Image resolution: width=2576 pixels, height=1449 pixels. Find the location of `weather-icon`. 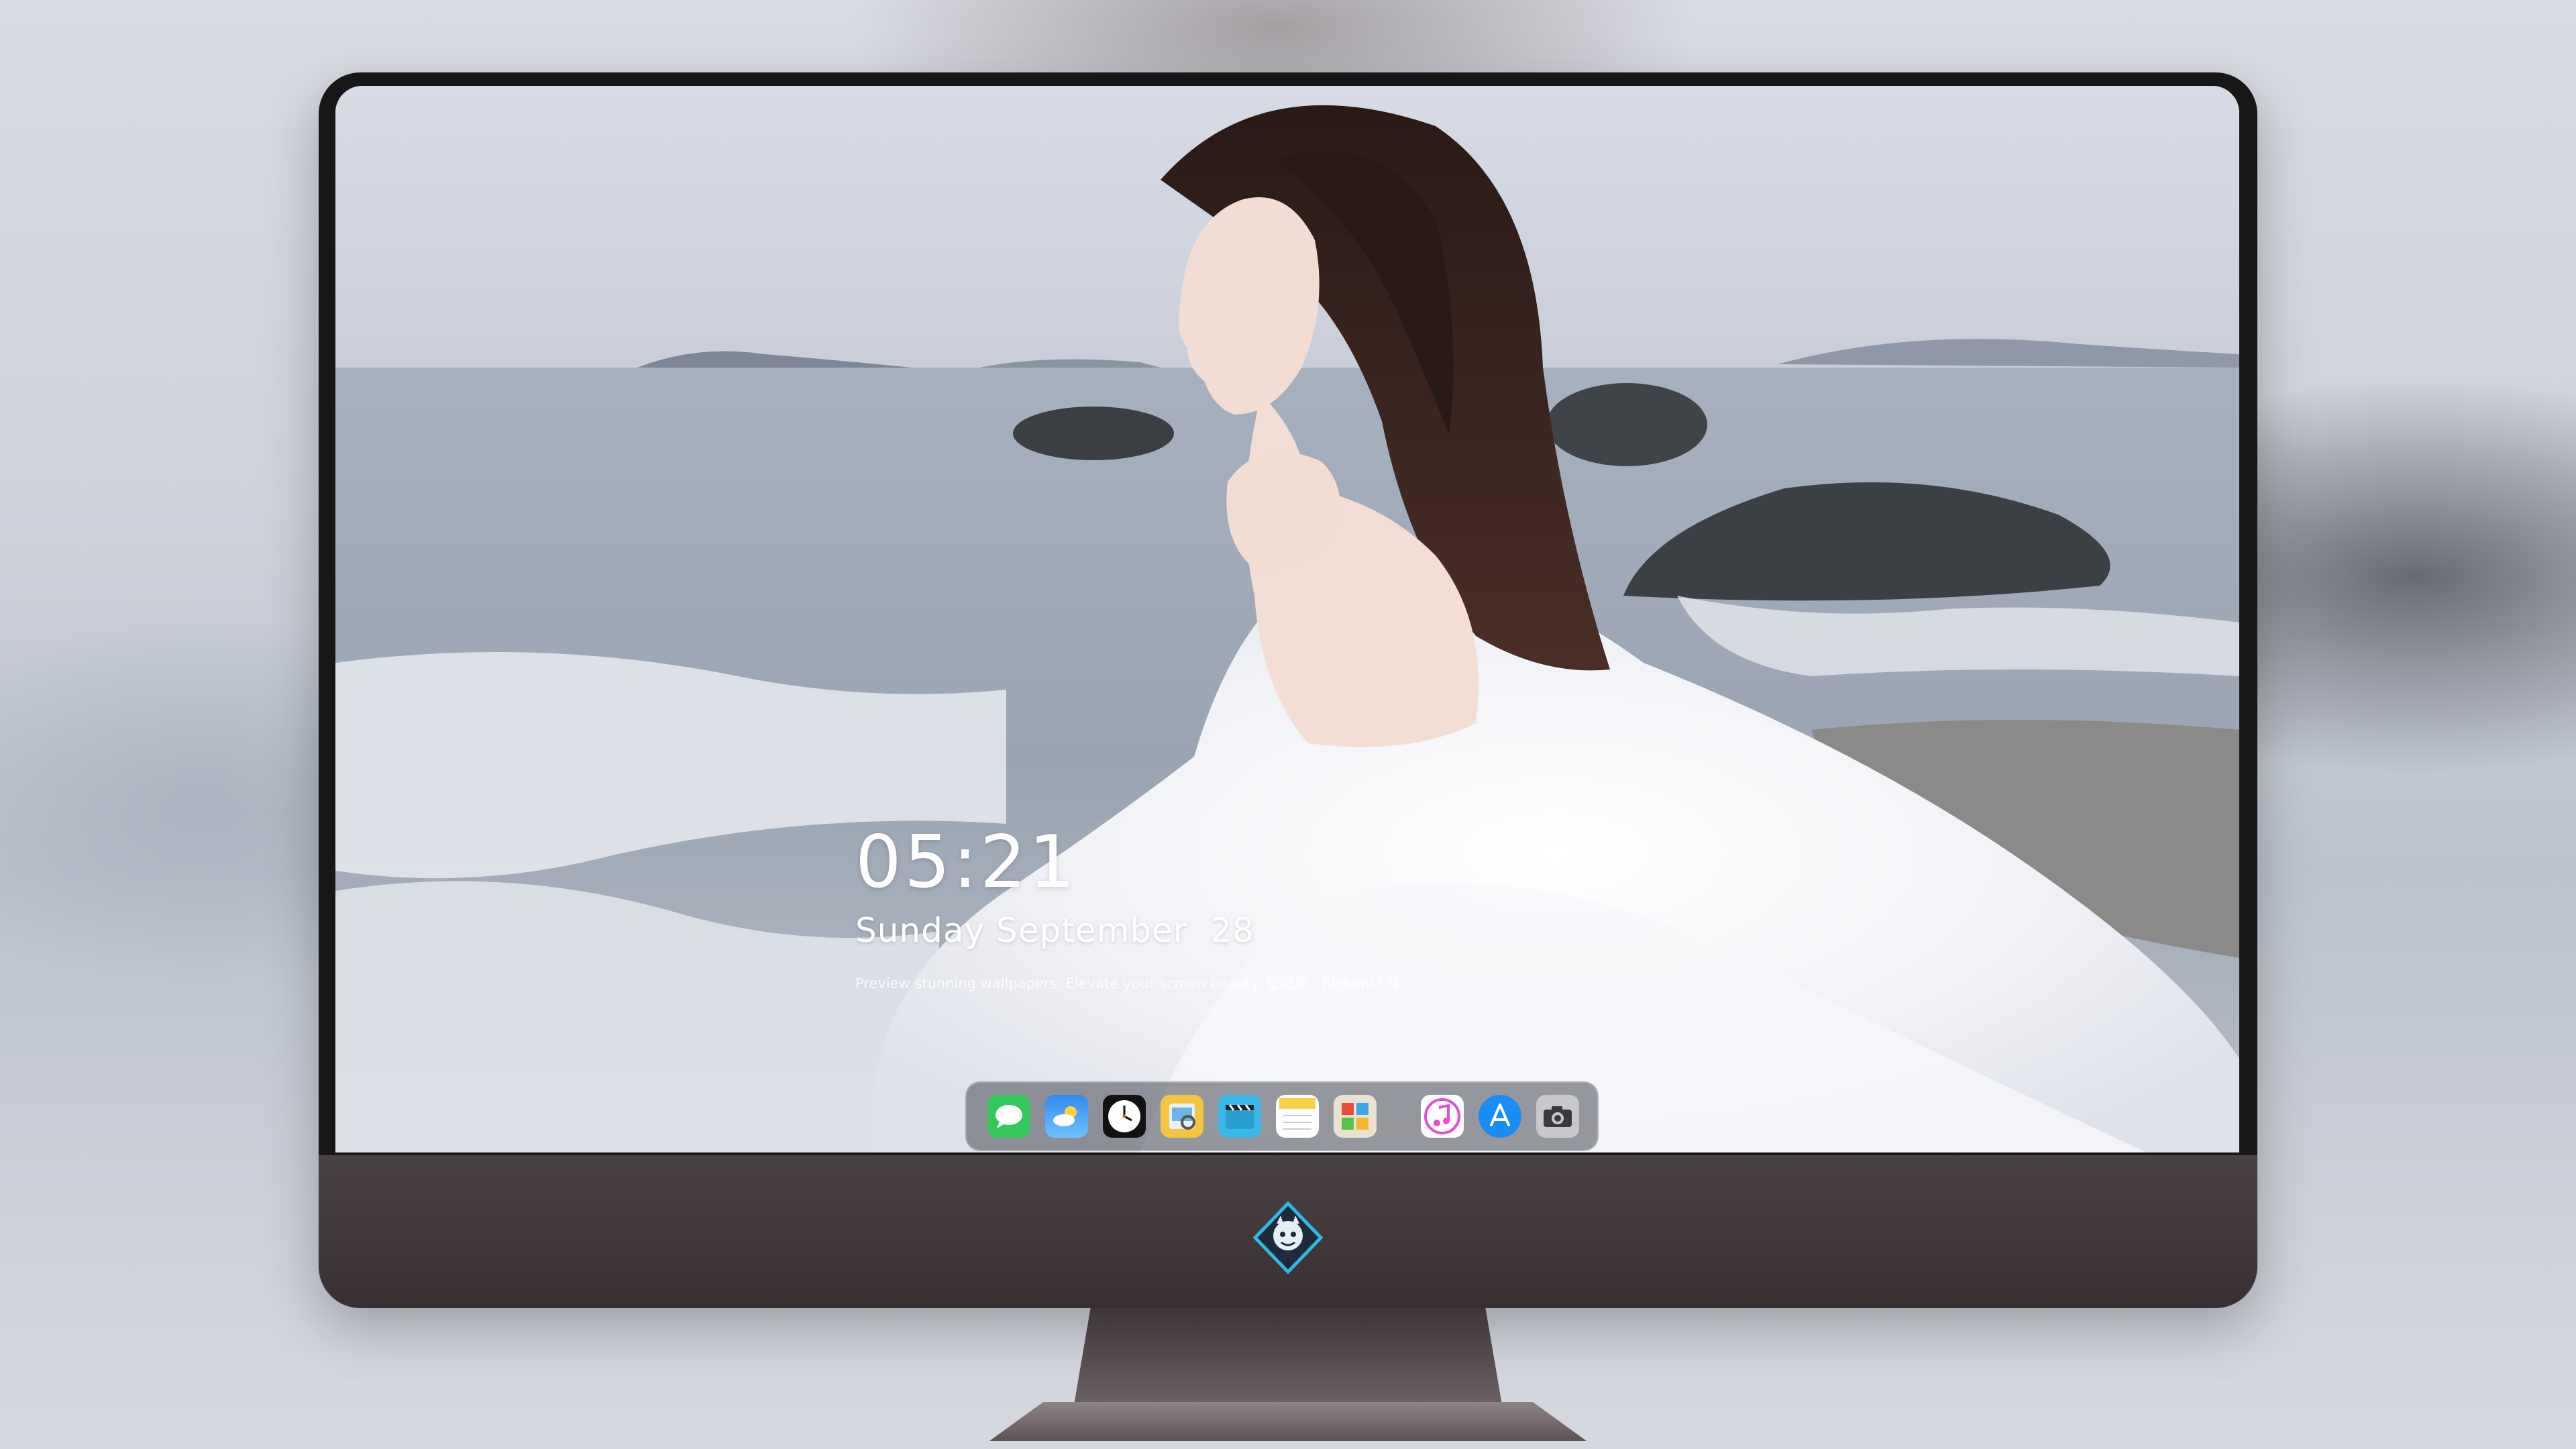

weather-icon is located at coordinates (1066, 1116).